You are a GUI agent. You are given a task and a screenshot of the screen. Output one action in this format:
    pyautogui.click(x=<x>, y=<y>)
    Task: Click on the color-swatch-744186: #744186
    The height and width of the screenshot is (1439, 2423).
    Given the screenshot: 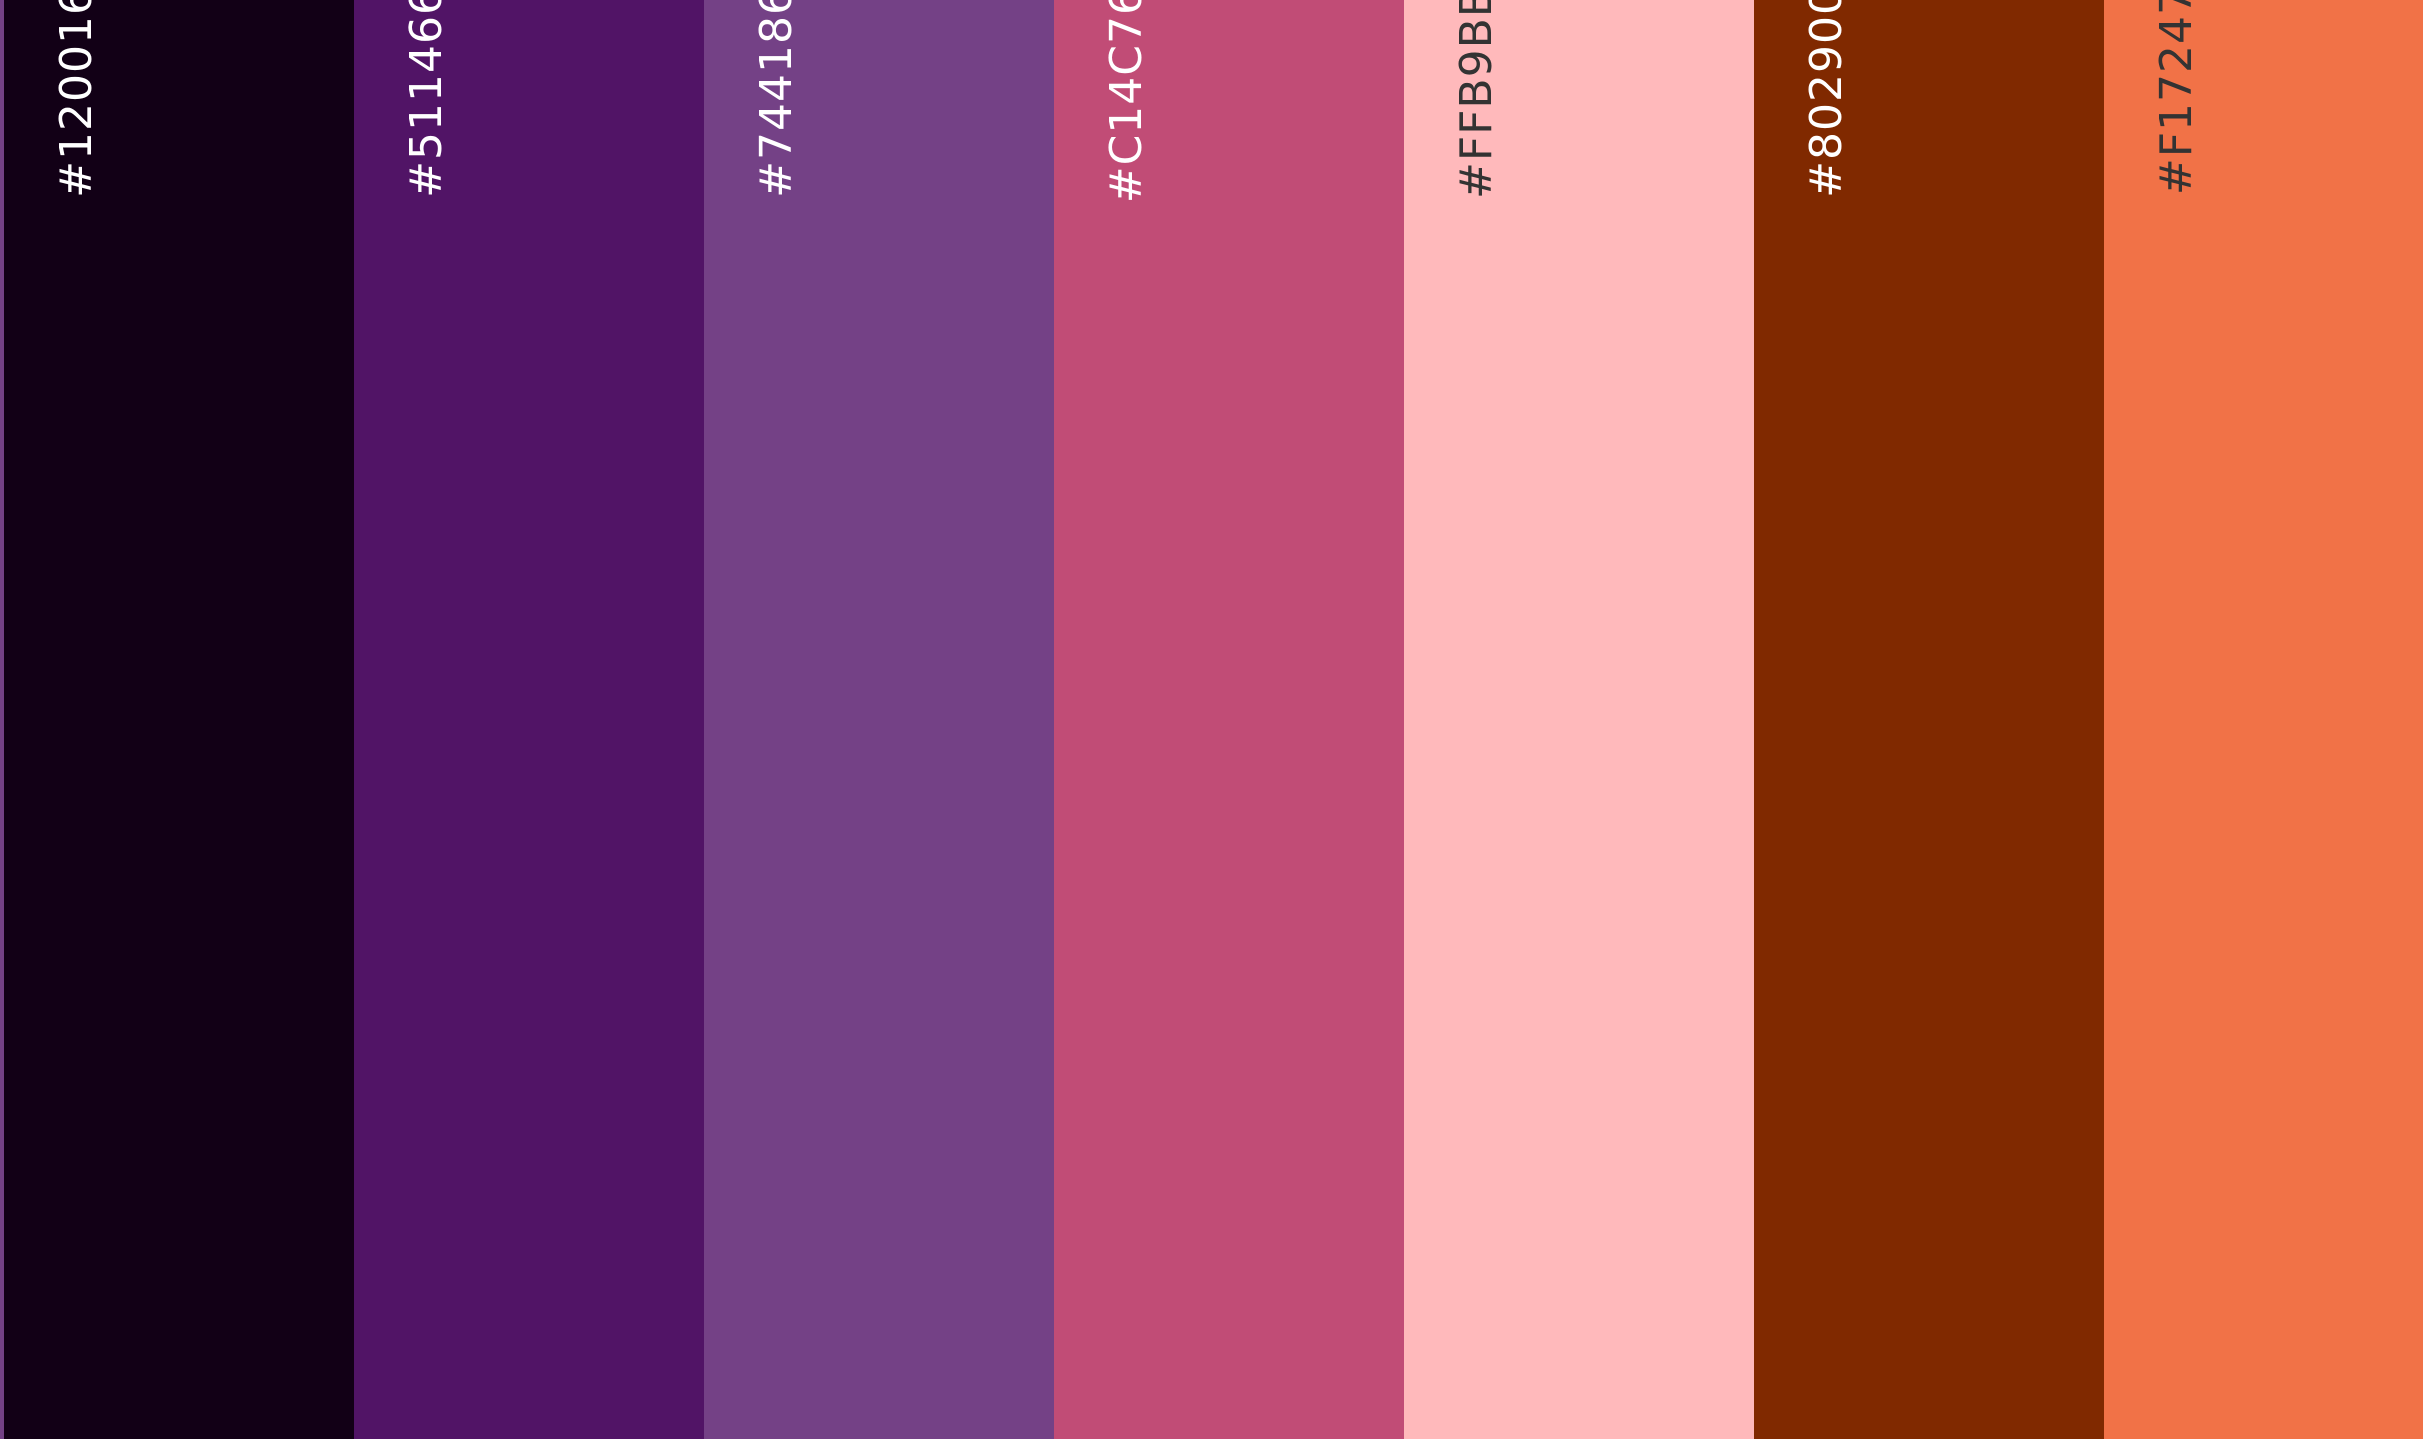 What is the action you would take?
    pyautogui.click(x=879, y=719)
    